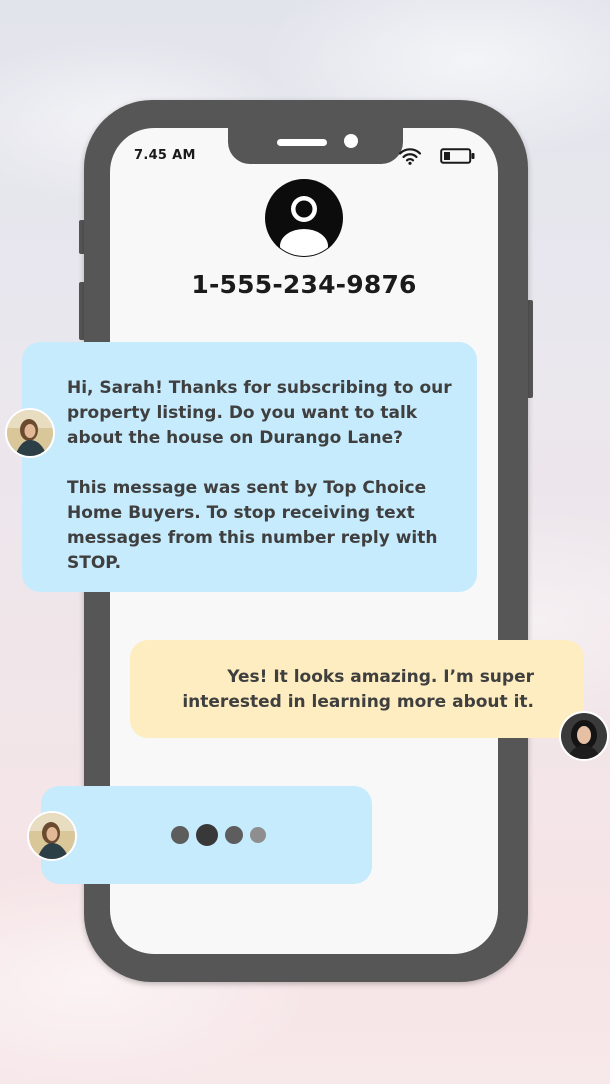 The width and height of the screenshot is (610, 1084). I want to click on typing-dots, so click(218, 835).